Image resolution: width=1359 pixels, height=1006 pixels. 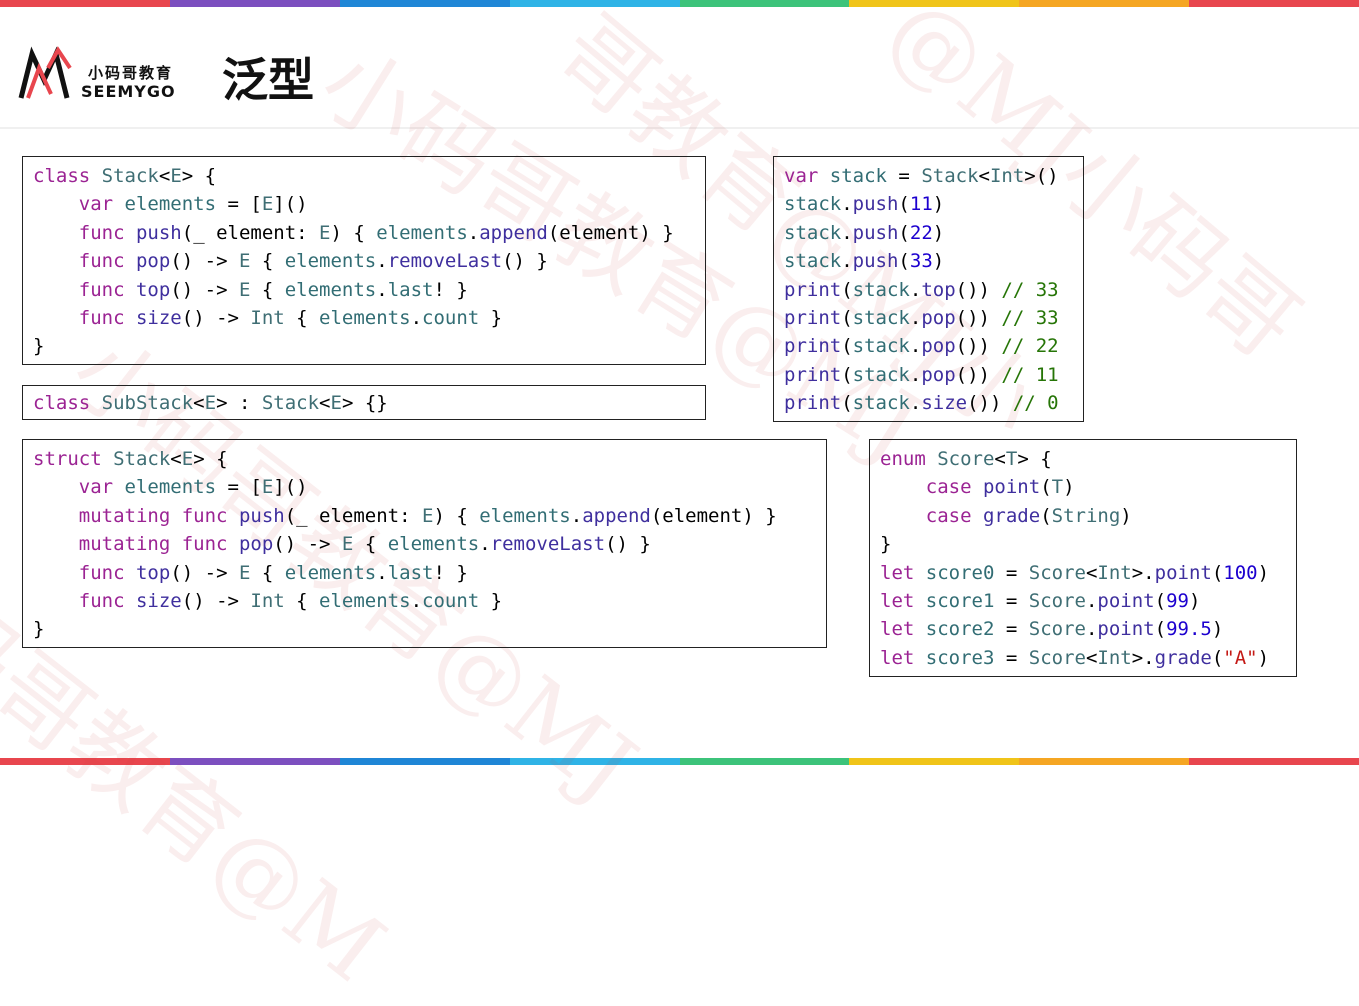 I want to click on code-token: mutating, so click(x=124, y=515).